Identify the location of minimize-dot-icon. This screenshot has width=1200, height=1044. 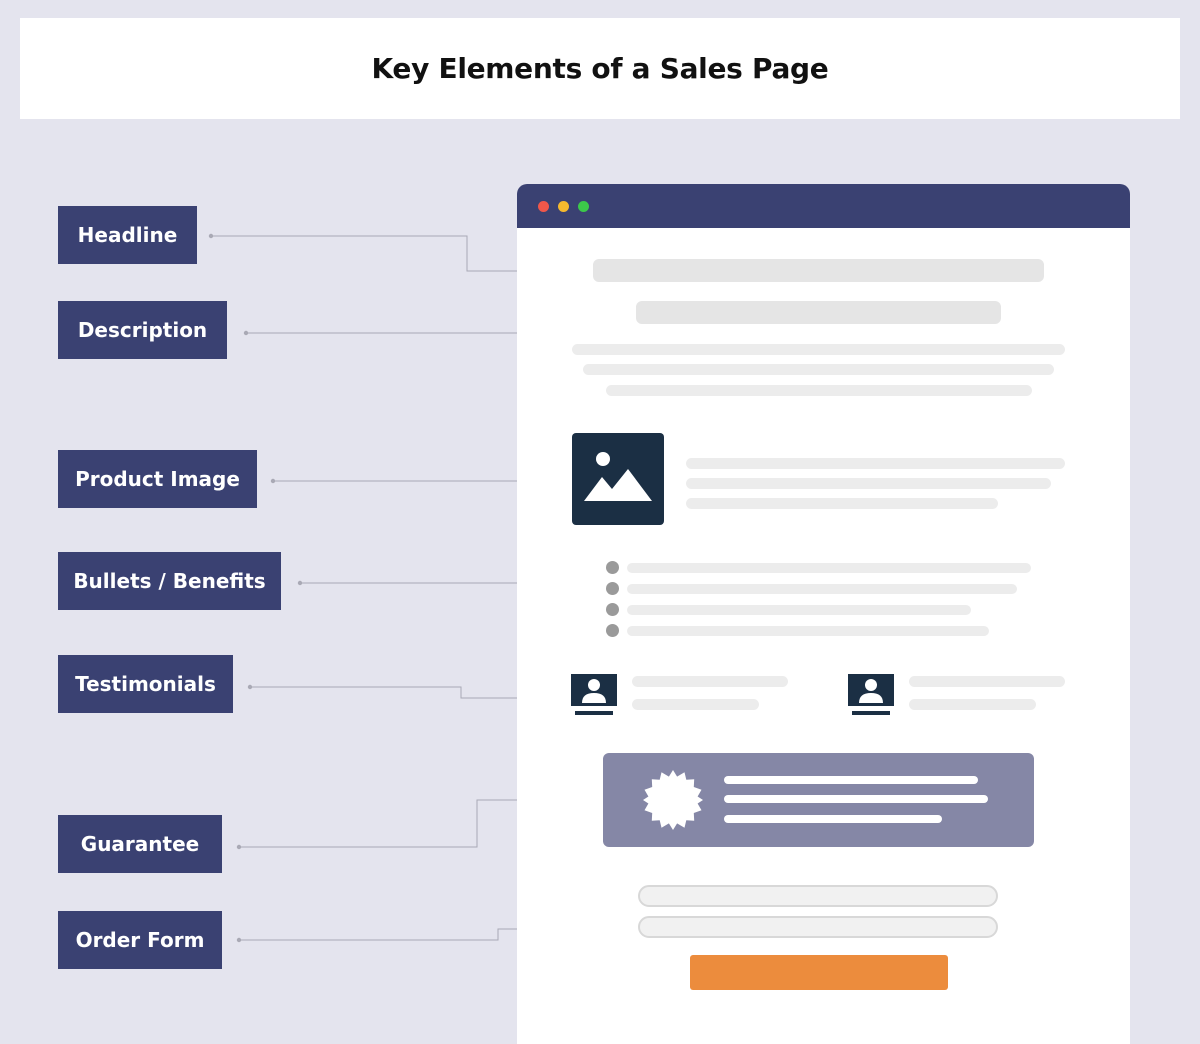
(563, 206).